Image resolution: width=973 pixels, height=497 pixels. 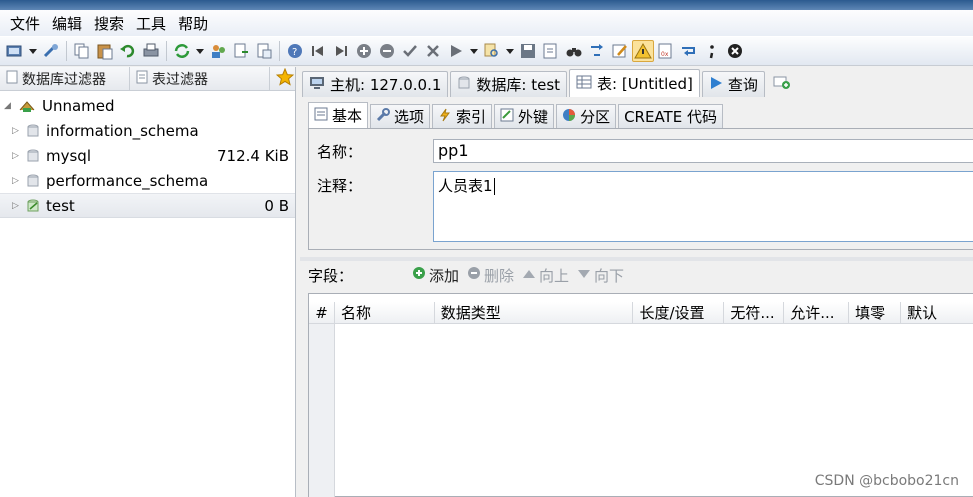 I want to click on db-filter-tab: 数据库过滤器, so click(x=65, y=78).